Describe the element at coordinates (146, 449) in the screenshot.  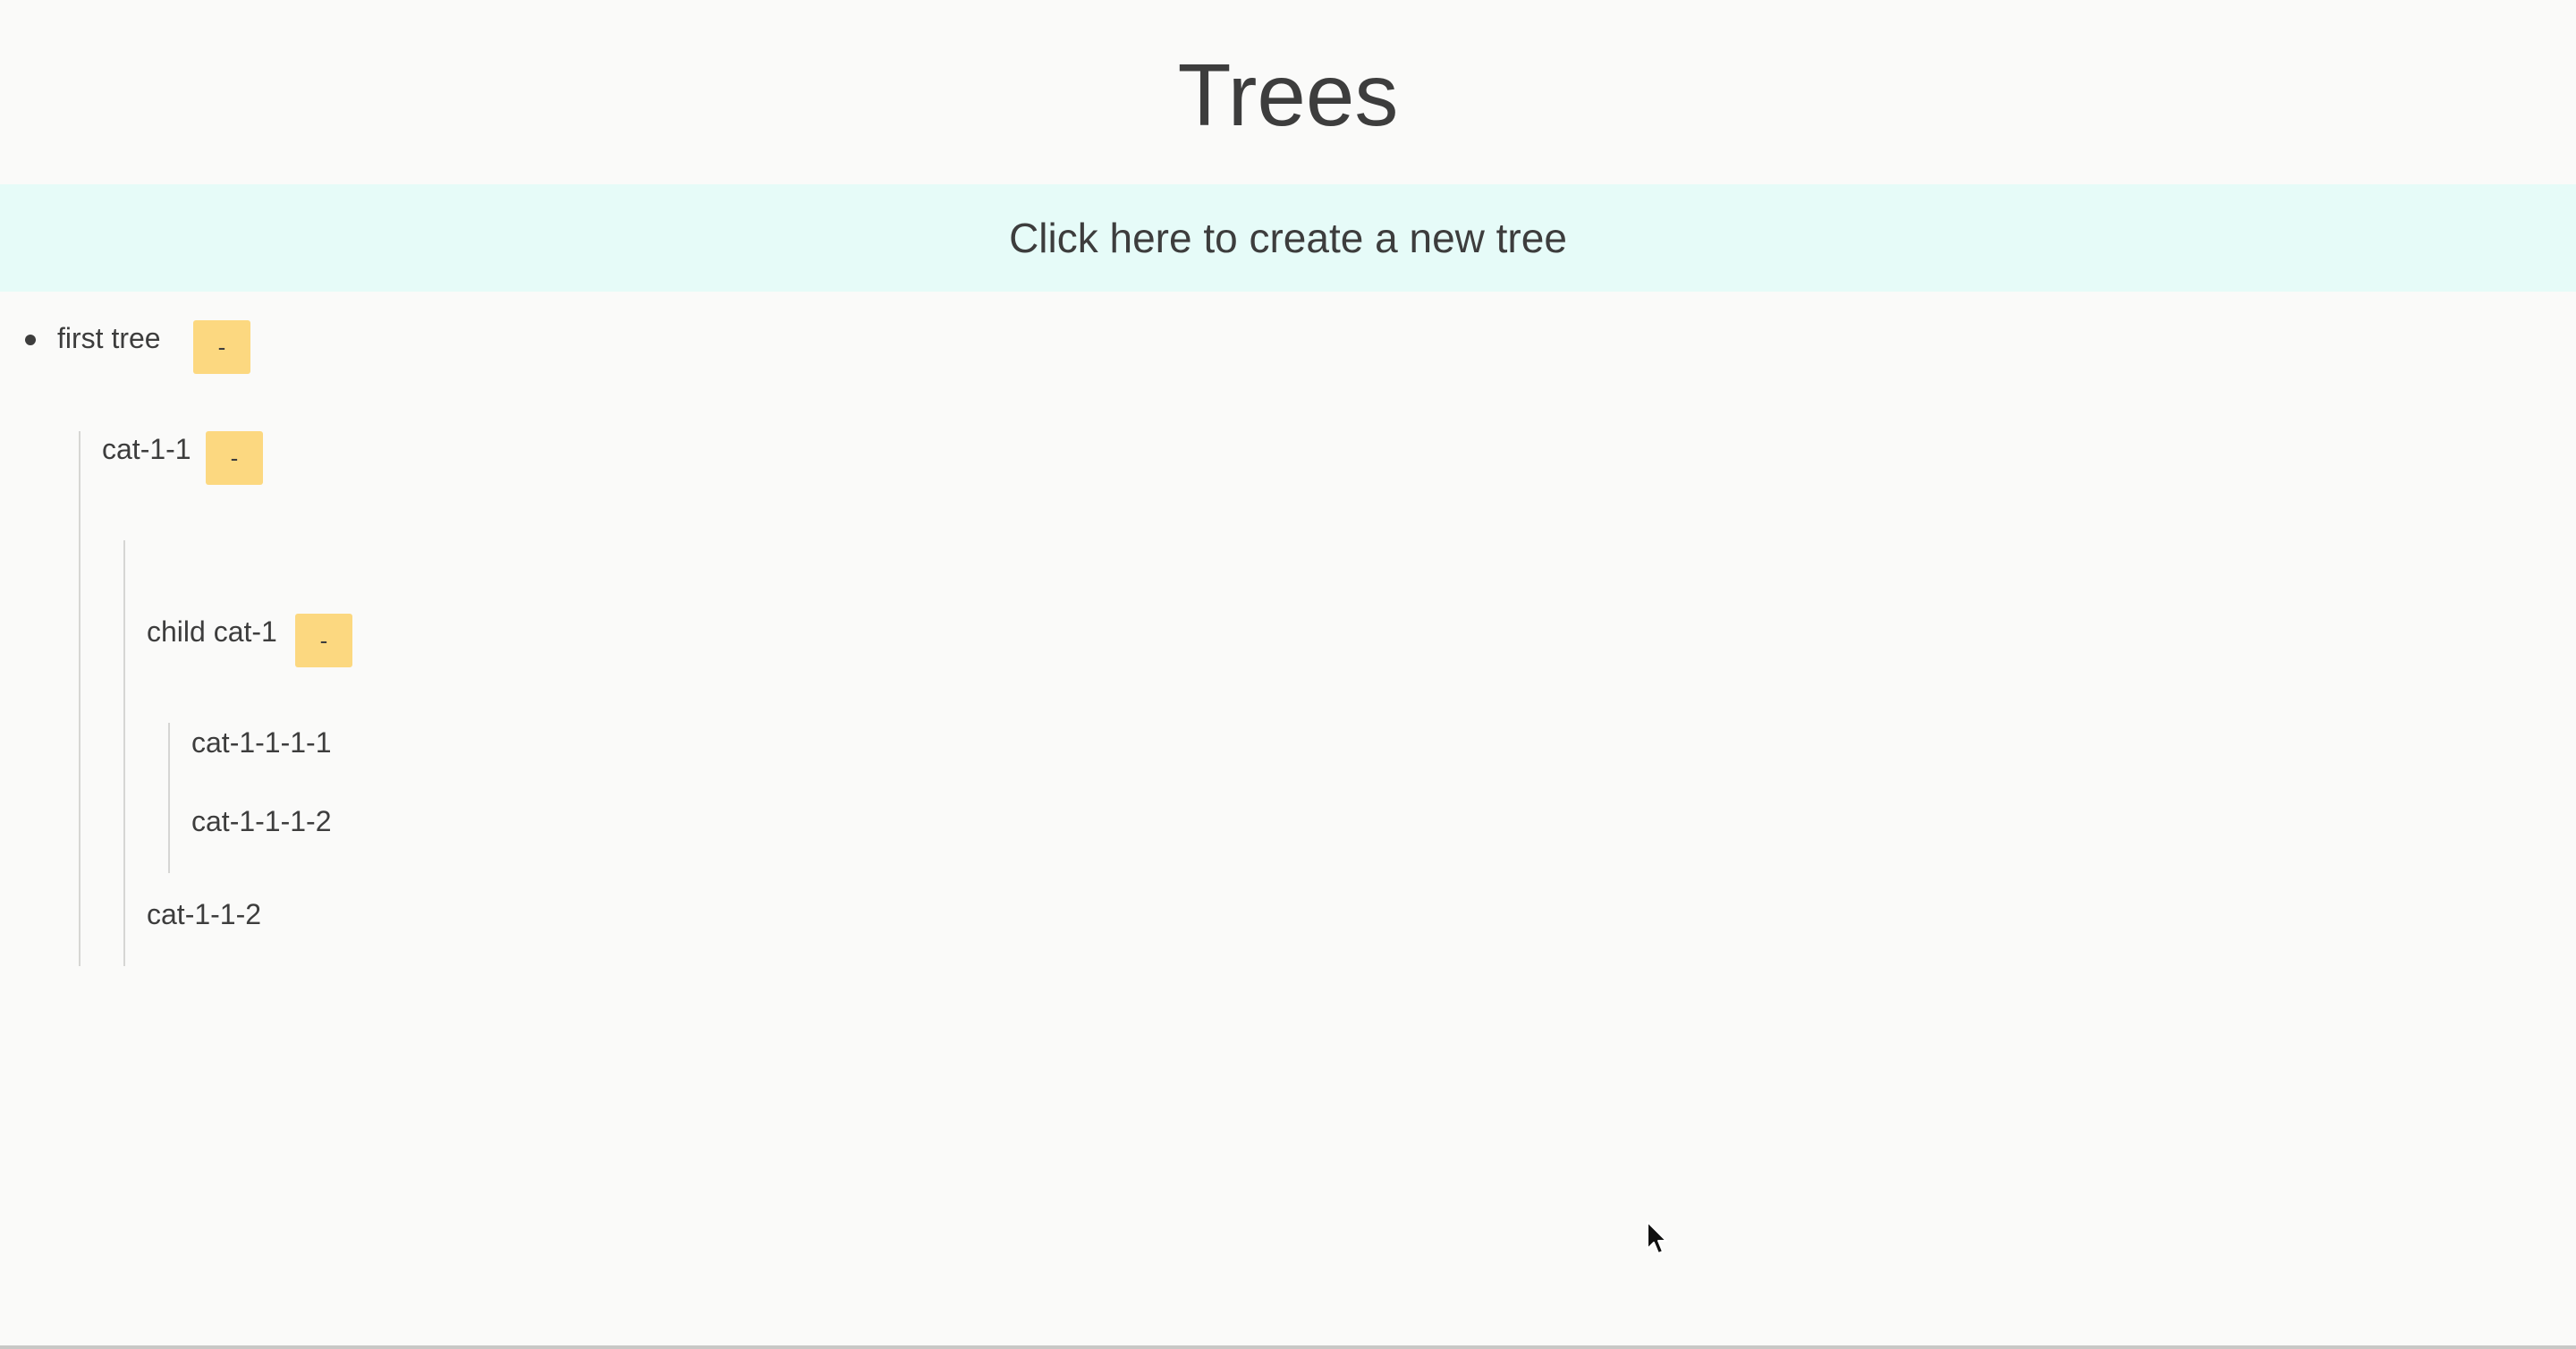
I see `tree-item-cat-1-1: cat-1-1` at that location.